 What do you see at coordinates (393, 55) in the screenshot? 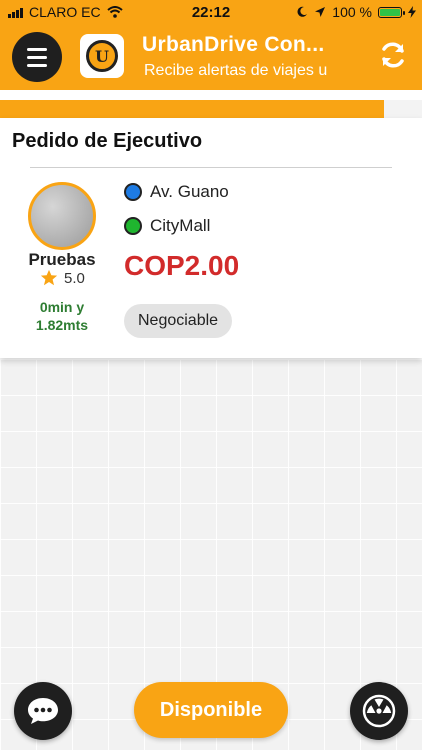
I see `refresh-icon` at bounding box center [393, 55].